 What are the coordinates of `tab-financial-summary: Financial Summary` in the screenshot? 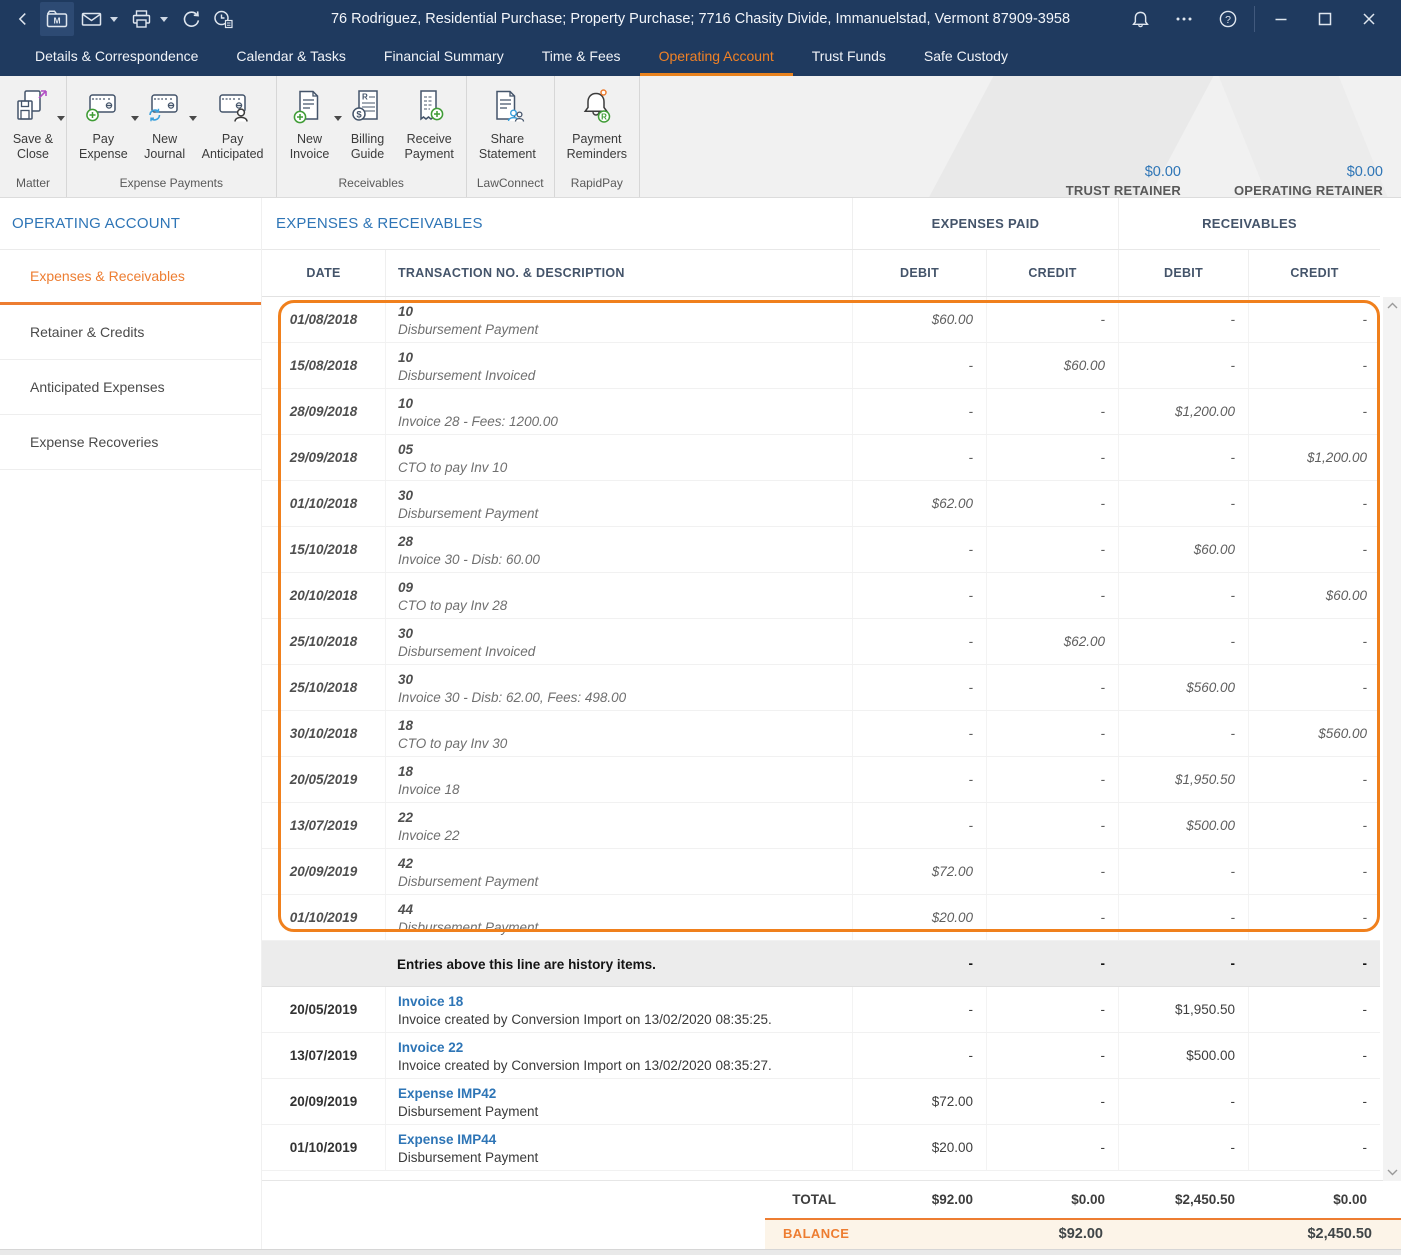 It's located at (444, 57).